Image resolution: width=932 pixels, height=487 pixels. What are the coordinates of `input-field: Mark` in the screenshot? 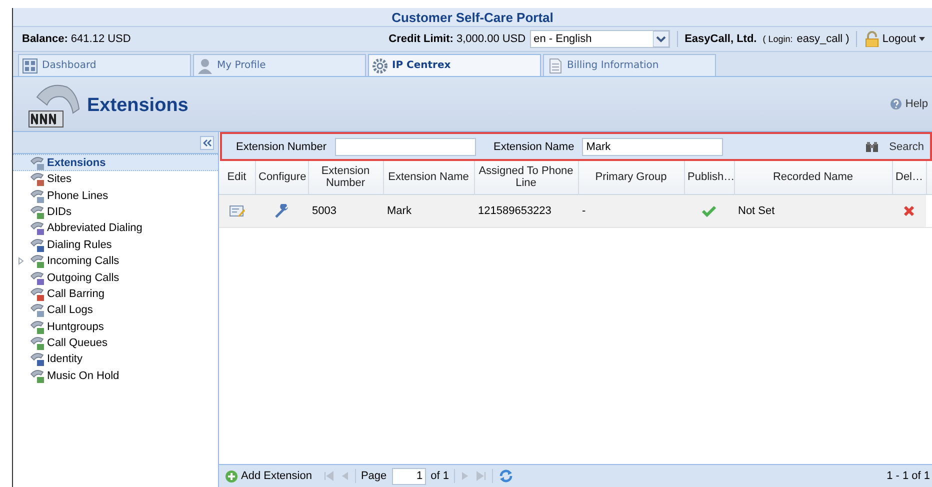 It's located at (653, 147).